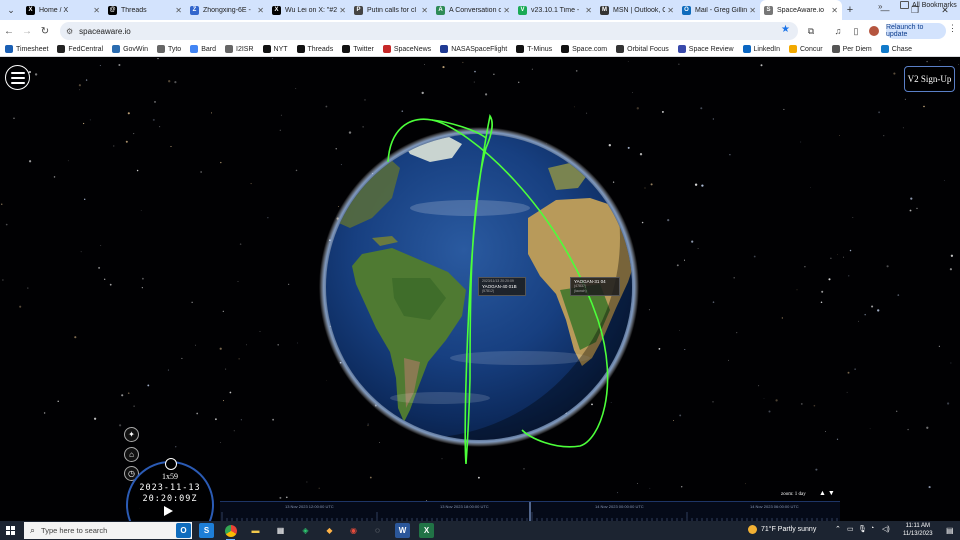 The height and width of the screenshot is (540, 960). I want to click on app-s-icon: S, so click(206, 530).